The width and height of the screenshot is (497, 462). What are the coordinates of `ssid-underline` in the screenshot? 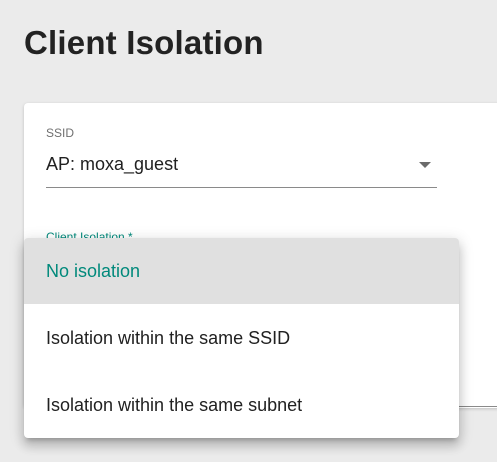 It's located at (241, 187).